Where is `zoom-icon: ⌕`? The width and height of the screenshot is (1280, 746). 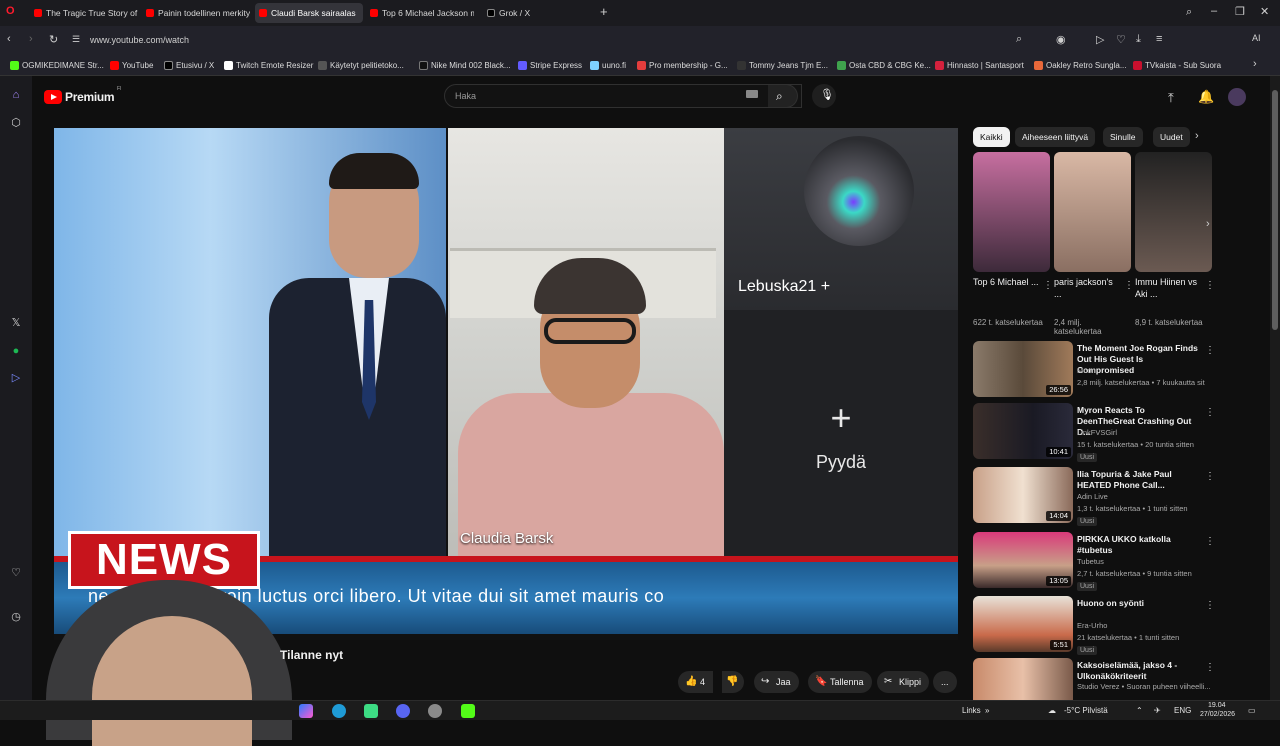
zoom-icon: ⌕ is located at coordinates (1019, 39).